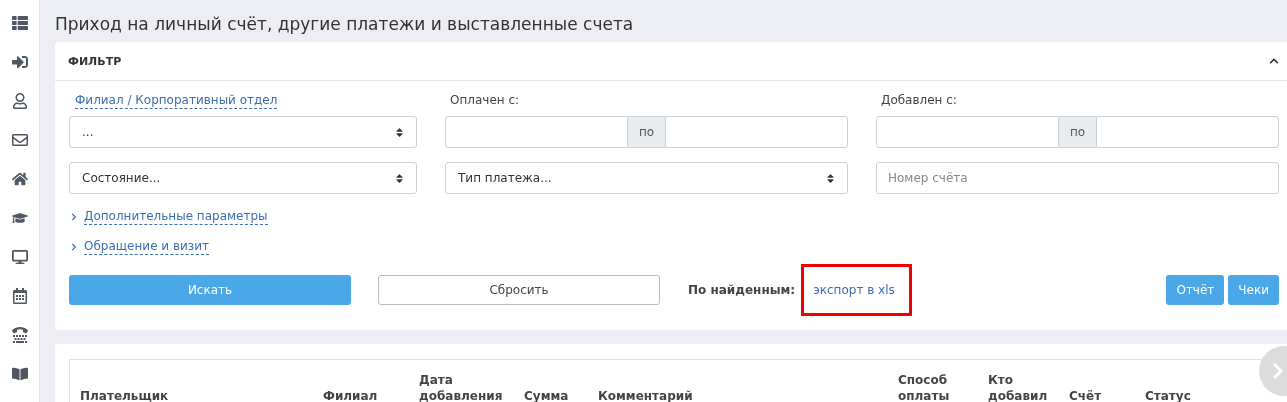 The height and width of the screenshot is (402, 1287). What do you see at coordinates (854, 290) in the screenshot?
I see `export-link: экспорт в xls` at bounding box center [854, 290].